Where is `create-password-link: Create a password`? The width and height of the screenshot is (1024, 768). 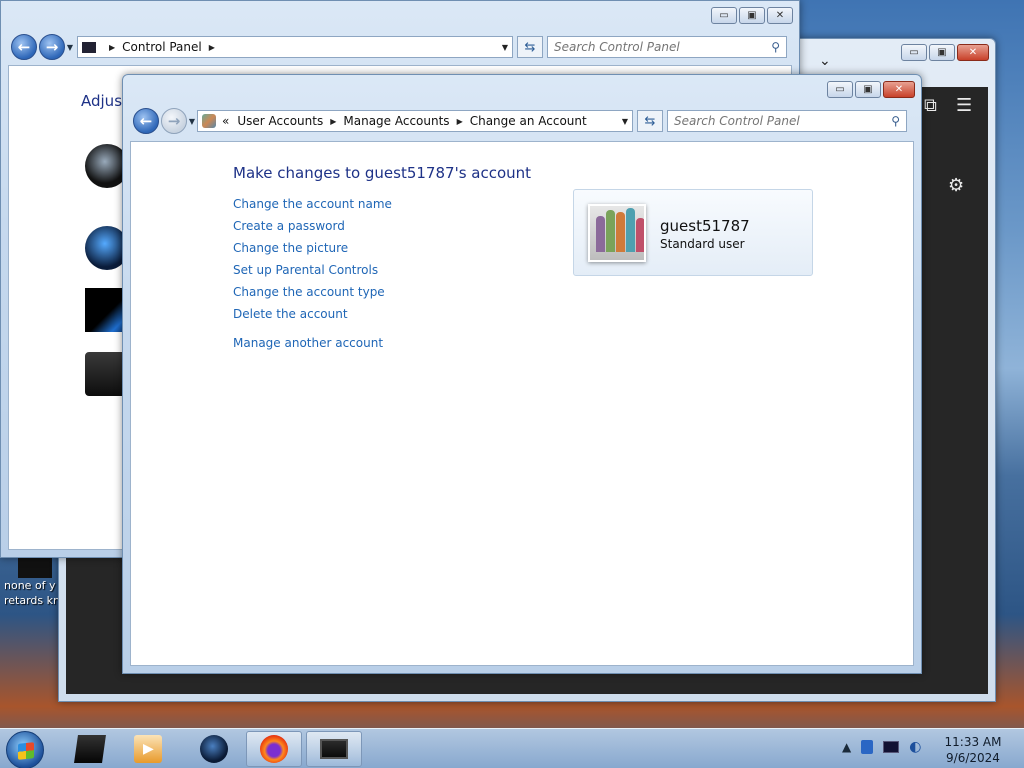
create-password-link: Create a password is located at coordinates (312, 229).